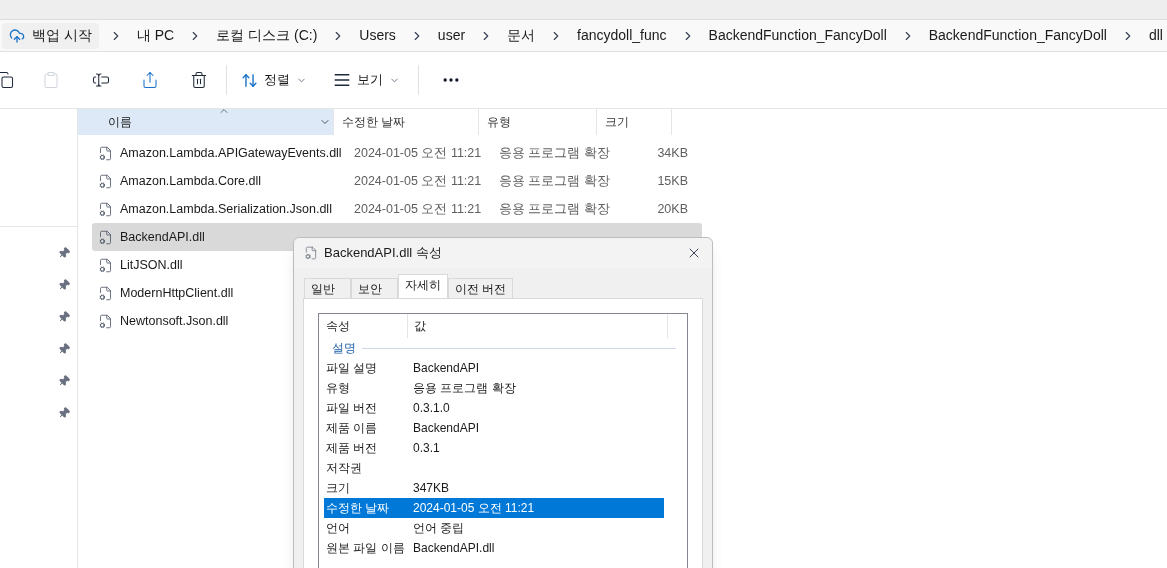 The height and width of the screenshot is (568, 1167). Describe the element at coordinates (439, 528) in the screenshot. I see `property-value: 언어 중립` at that location.